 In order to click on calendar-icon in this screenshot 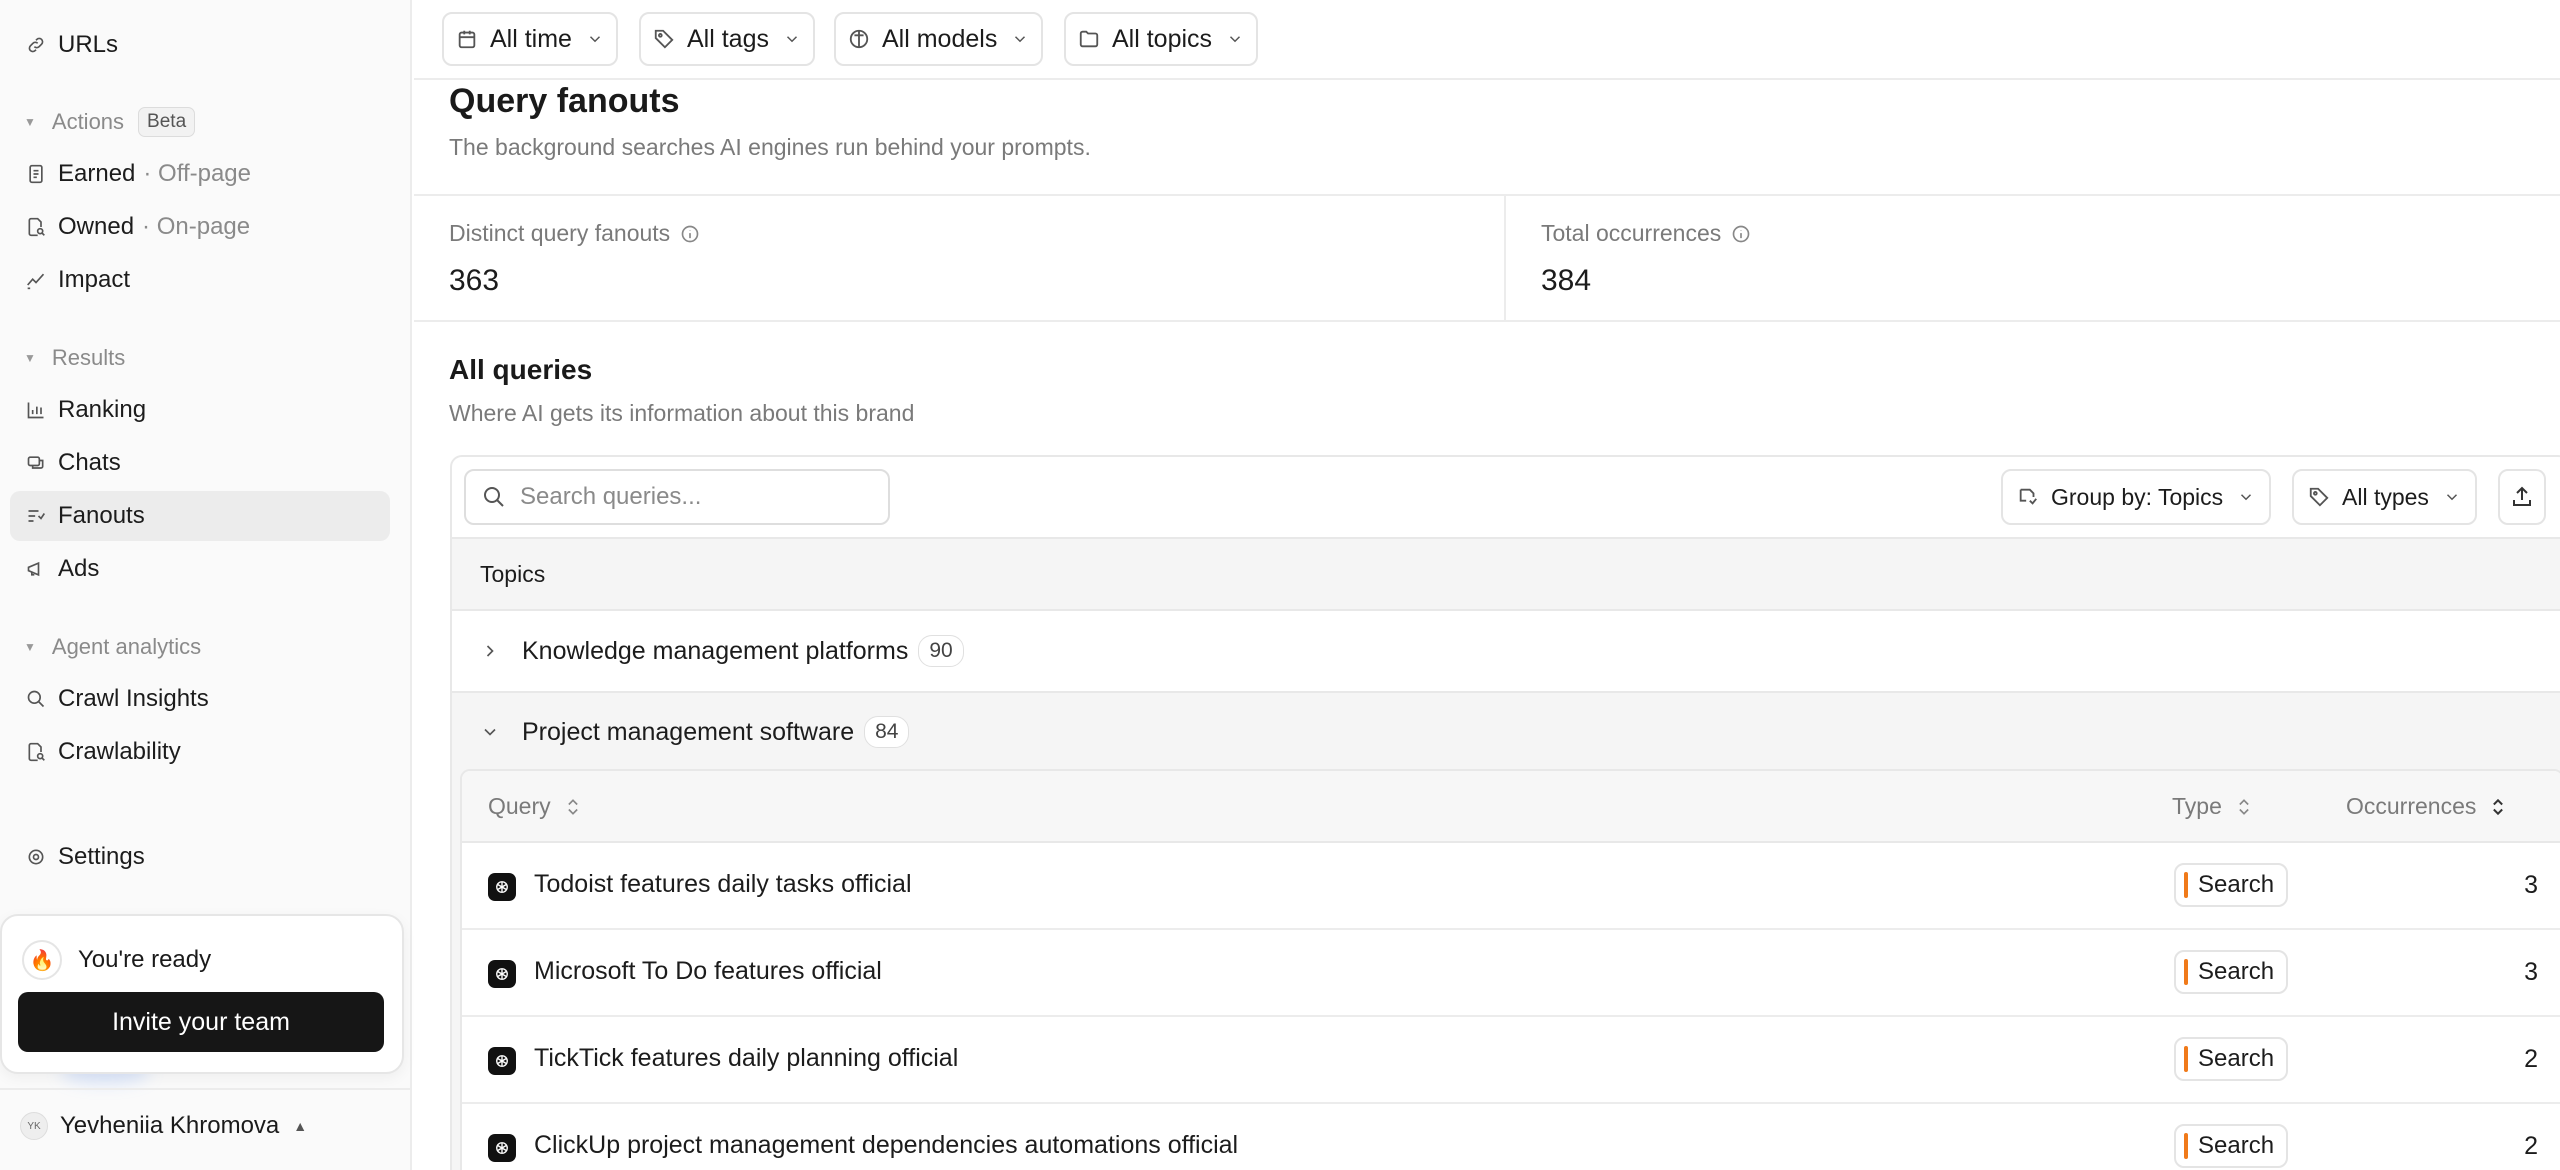, I will do `click(467, 39)`.